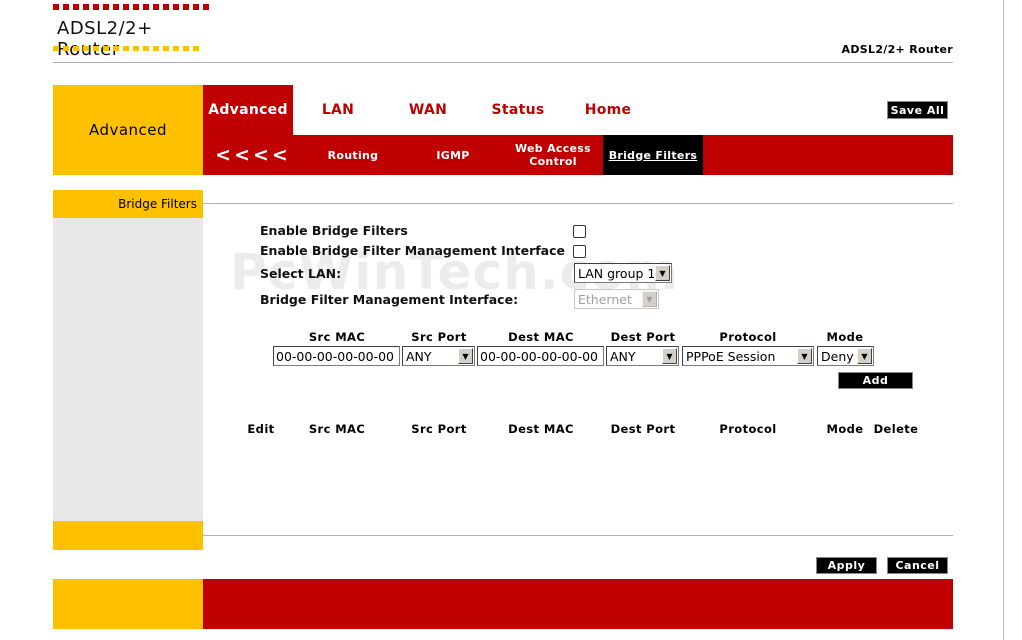  I want to click on content-bottom-divider, so click(578, 536).